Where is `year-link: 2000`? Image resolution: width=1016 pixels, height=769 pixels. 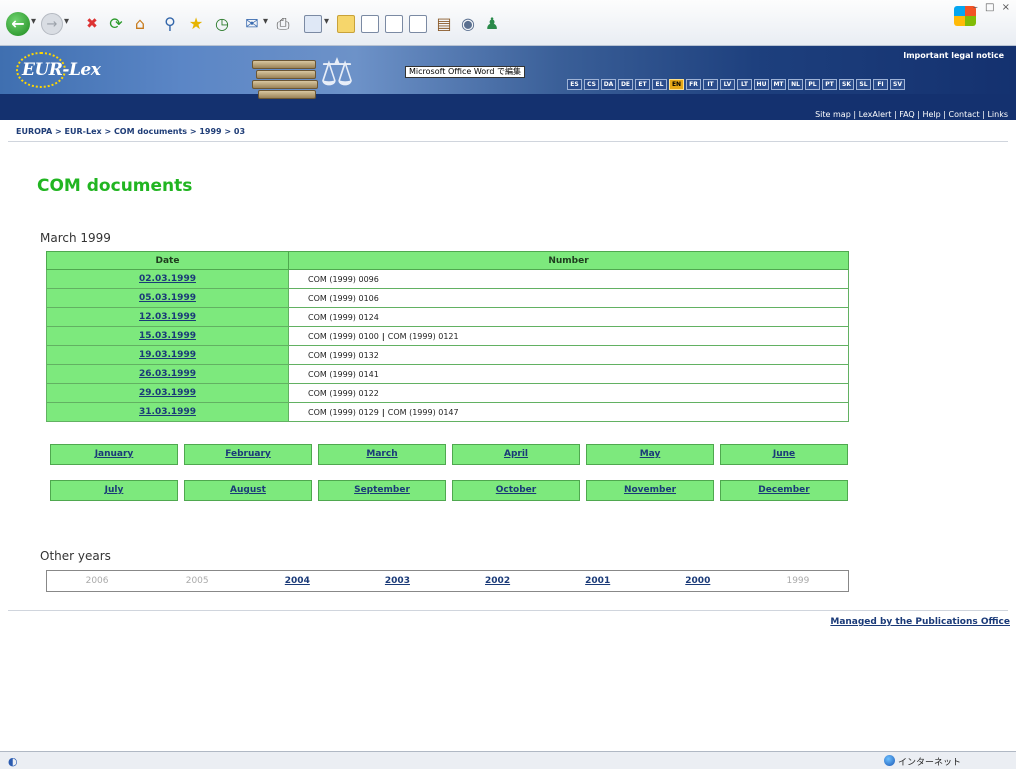 year-link: 2000 is located at coordinates (697, 581).